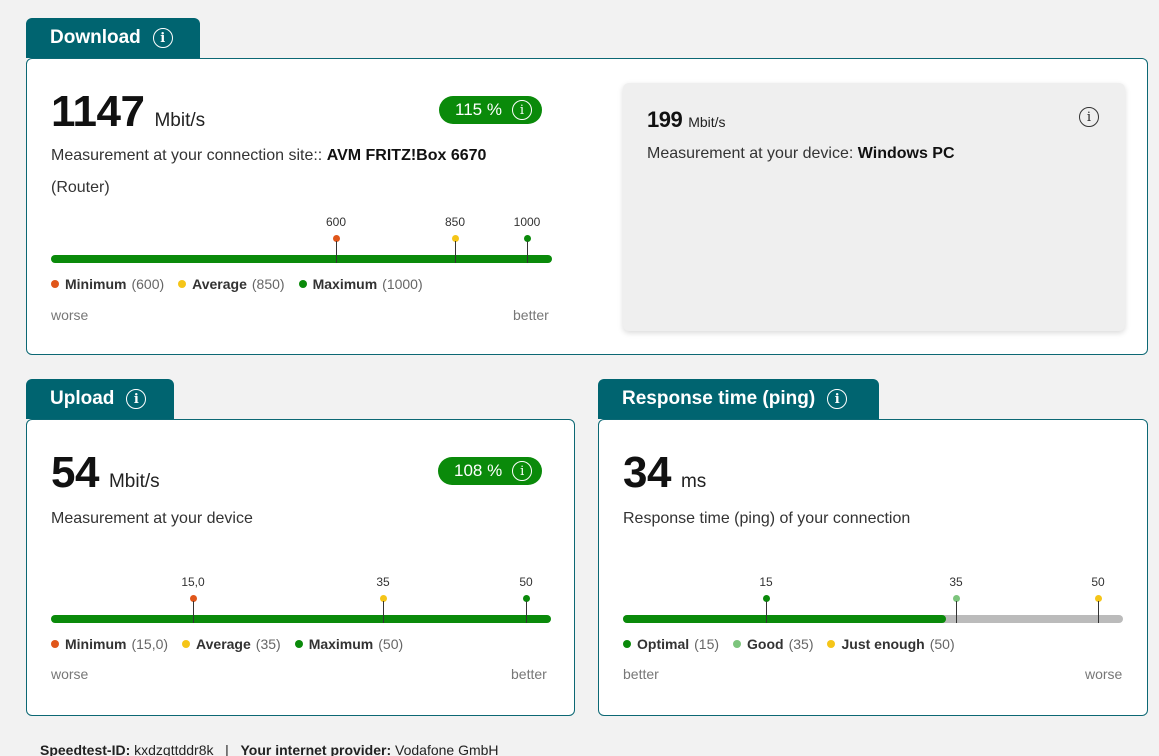 The width and height of the screenshot is (1159, 756). What do you see at coordinates (478, 109) in the screenshot?
I see `download-percent: 115 %` at bounding box center [478, 109].